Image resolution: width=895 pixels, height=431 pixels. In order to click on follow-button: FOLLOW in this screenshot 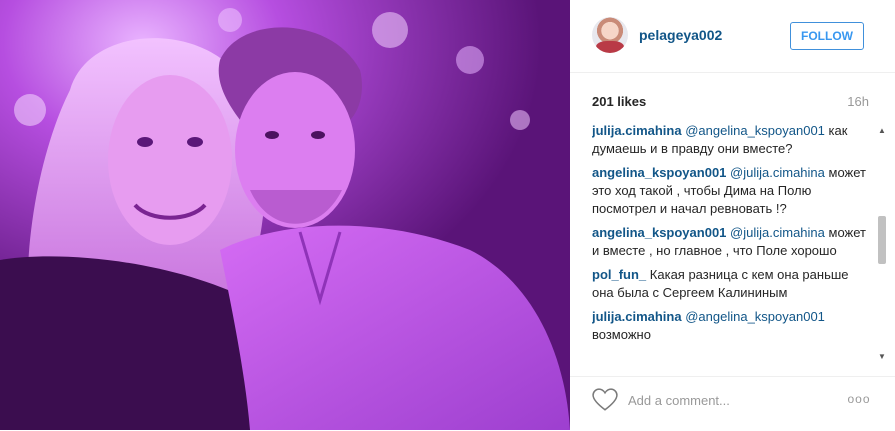, I will do `click(827, 36)`.